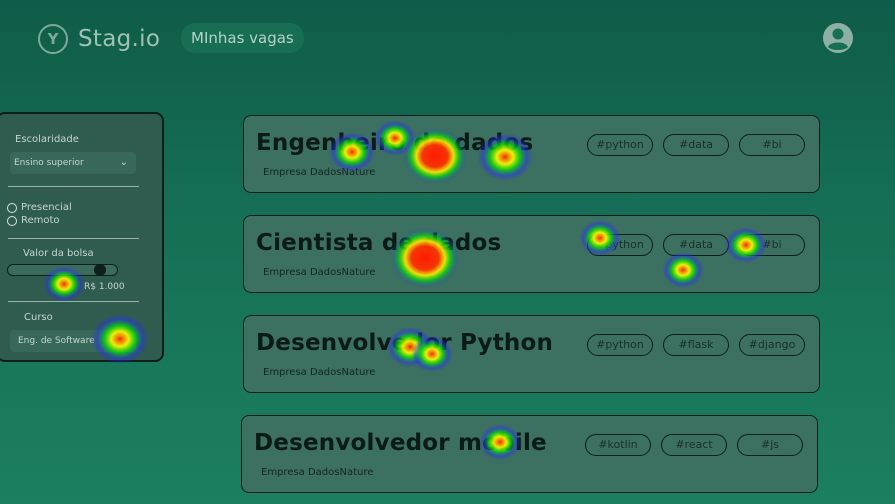 This screenshot has width=895, height=504. I want to click on tag-list: #kotlin #react #js, so click(694, 445).